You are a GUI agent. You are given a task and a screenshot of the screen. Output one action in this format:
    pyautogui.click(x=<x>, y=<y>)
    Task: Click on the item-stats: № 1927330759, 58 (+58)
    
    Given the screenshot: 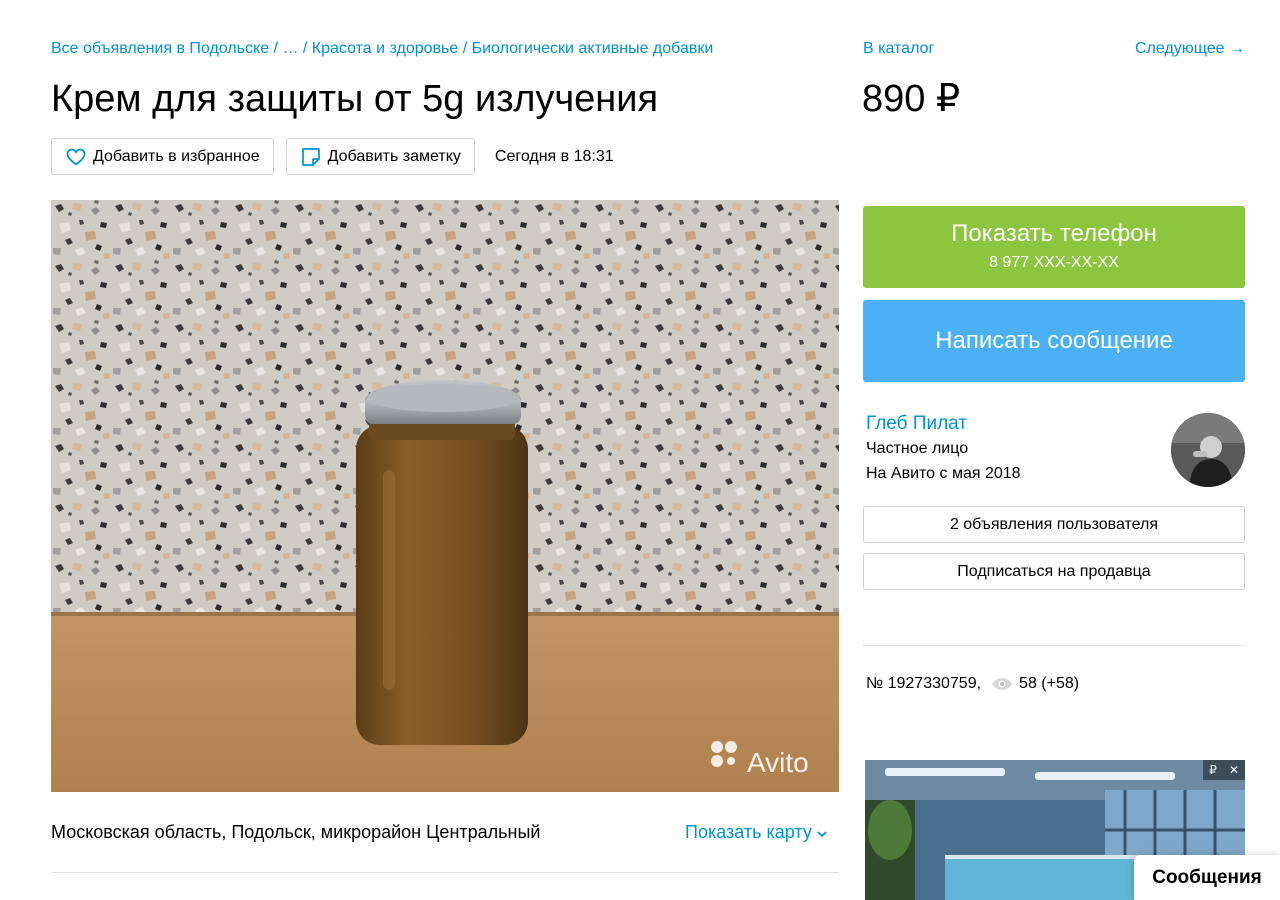 What is the action you would take?
    pyautogui.click(x=972, y=684)
    